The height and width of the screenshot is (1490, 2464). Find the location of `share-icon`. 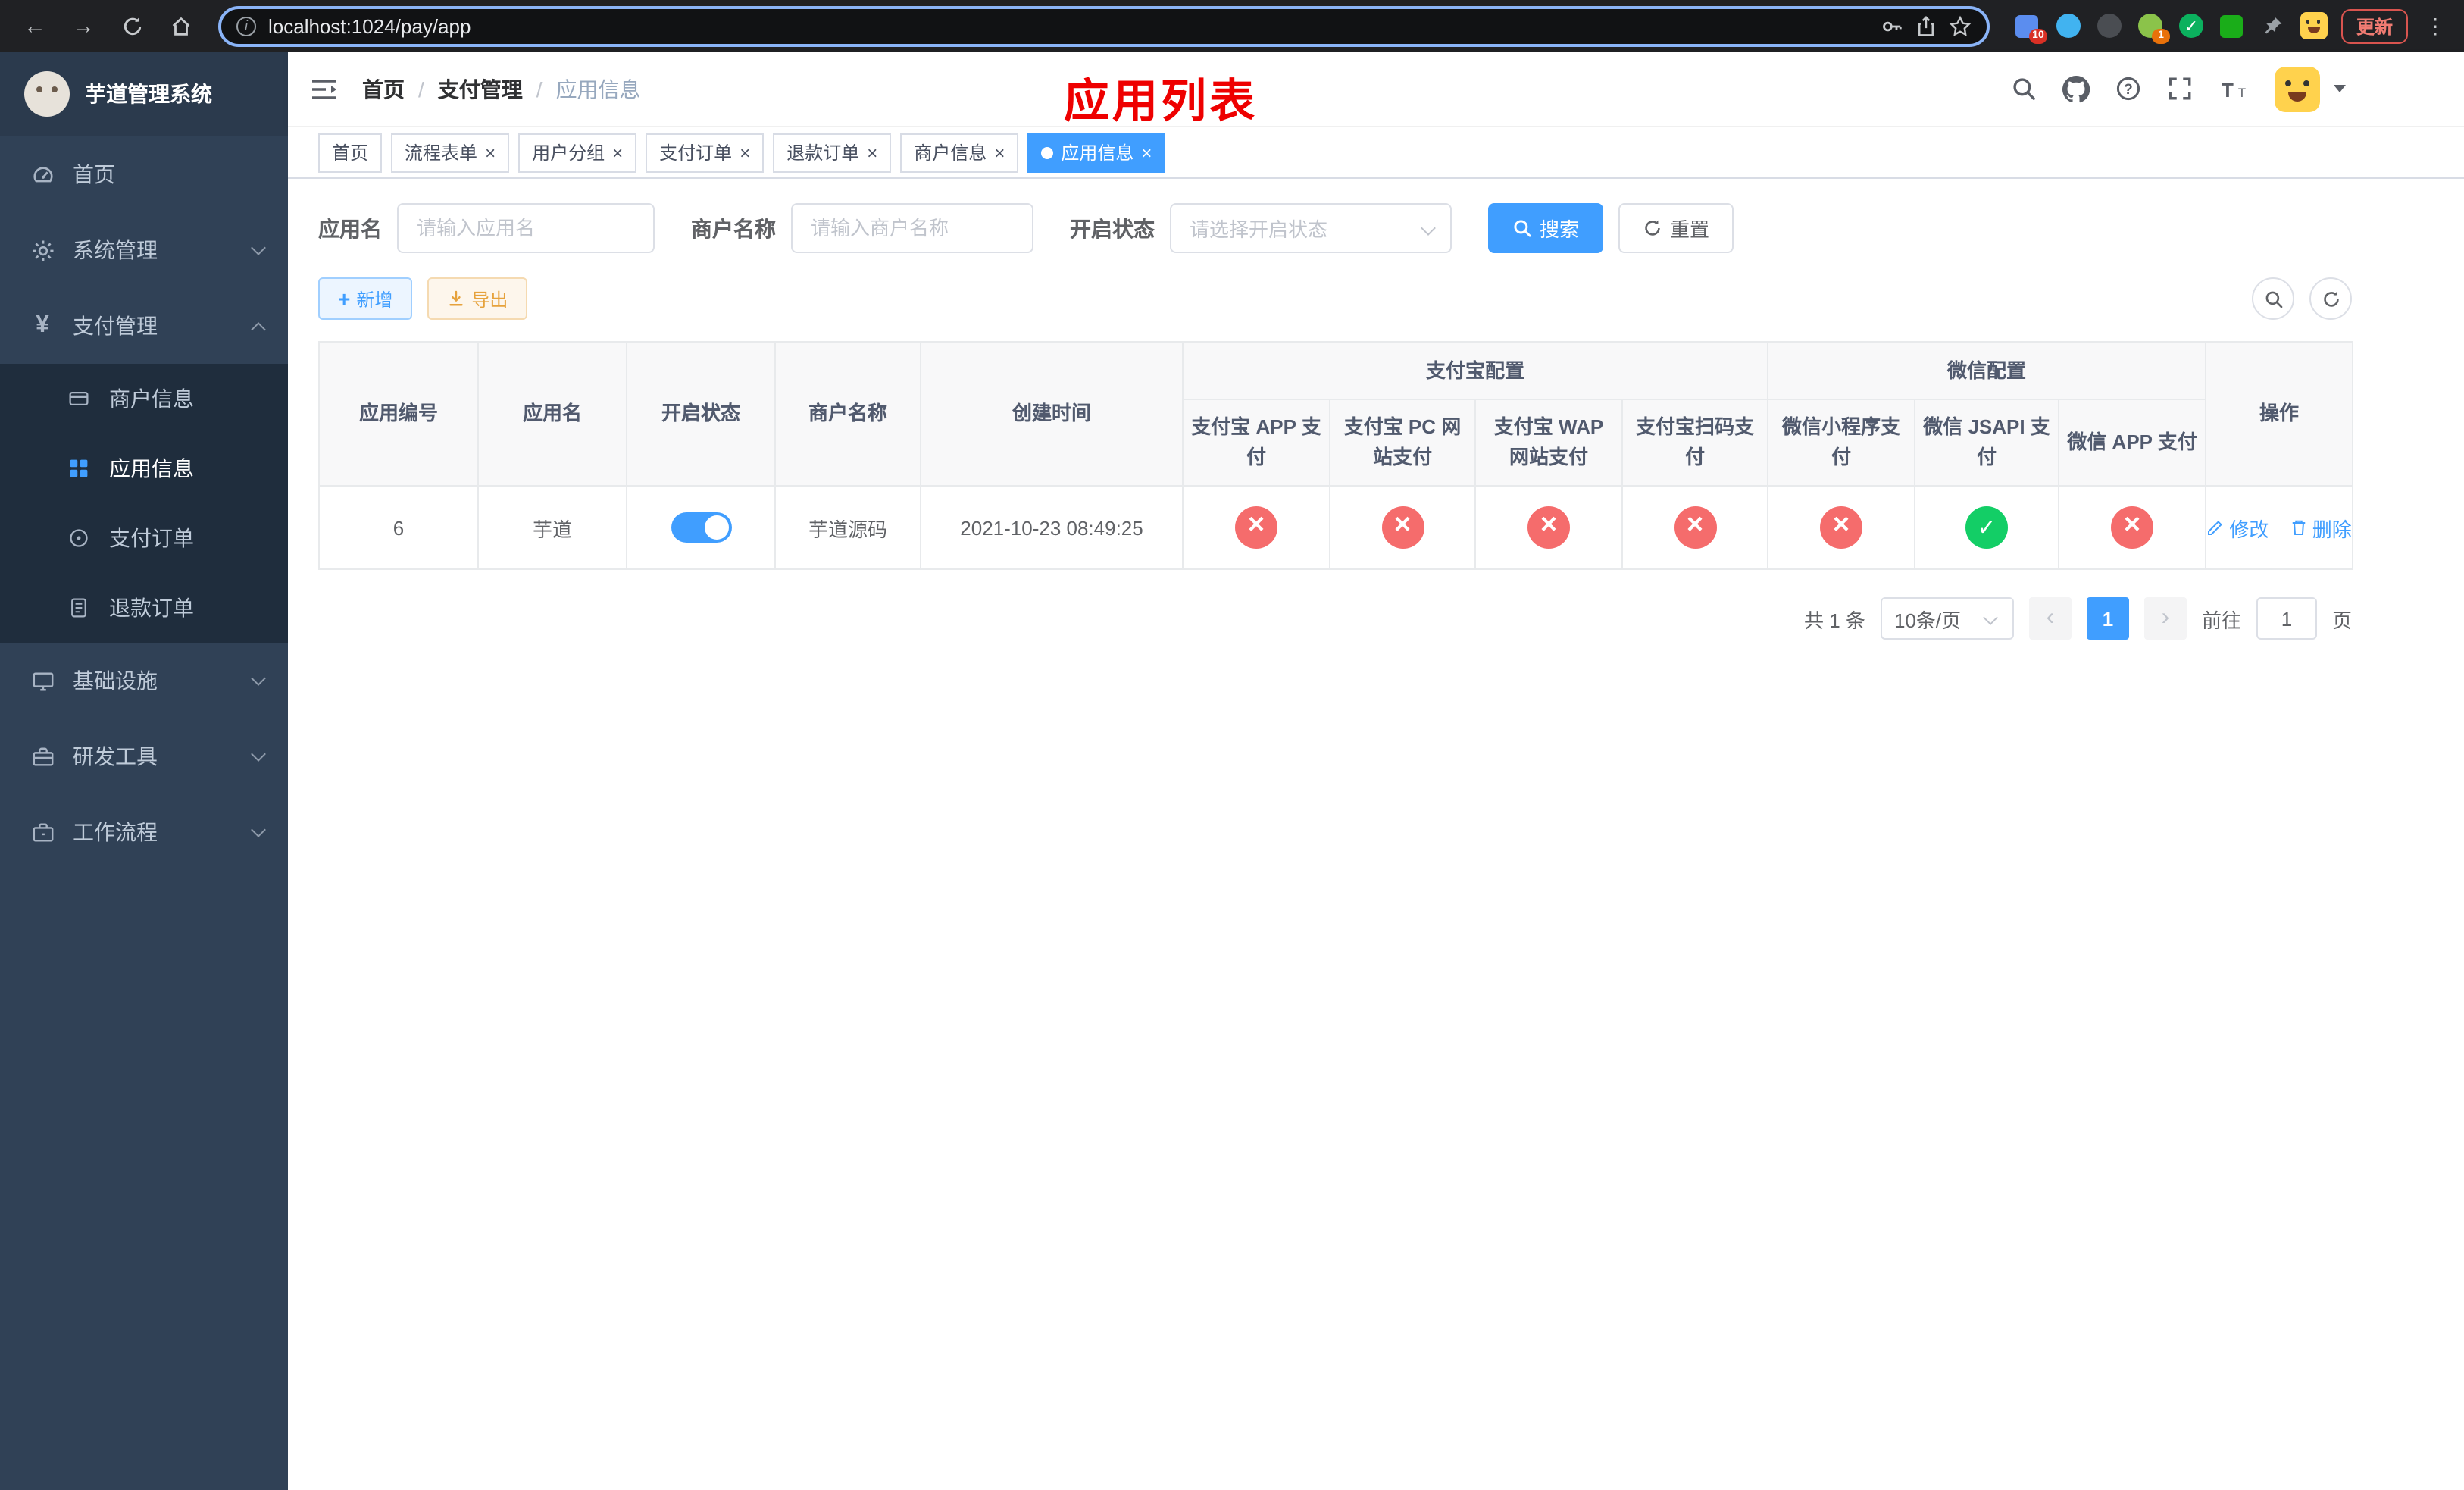

share-icon is located at coordinates (1926, 26).